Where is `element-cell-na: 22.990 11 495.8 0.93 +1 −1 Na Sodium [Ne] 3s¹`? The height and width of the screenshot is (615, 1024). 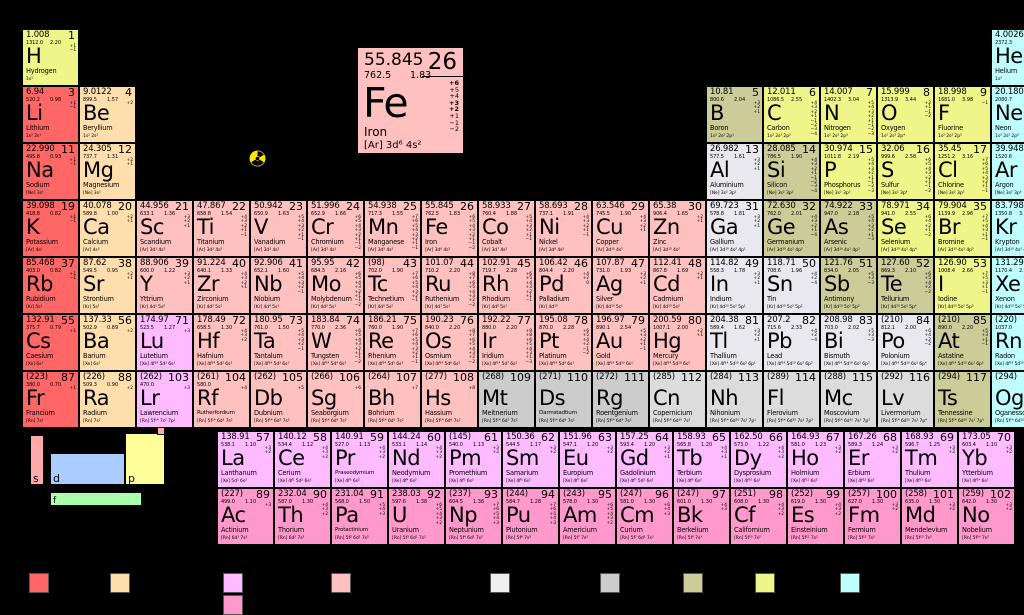
element-cell-na: 22.990 11 495.8 0.93 +1 −1 Na Sodium [Ne] 3s¹ is located at coordinates (50, 171).